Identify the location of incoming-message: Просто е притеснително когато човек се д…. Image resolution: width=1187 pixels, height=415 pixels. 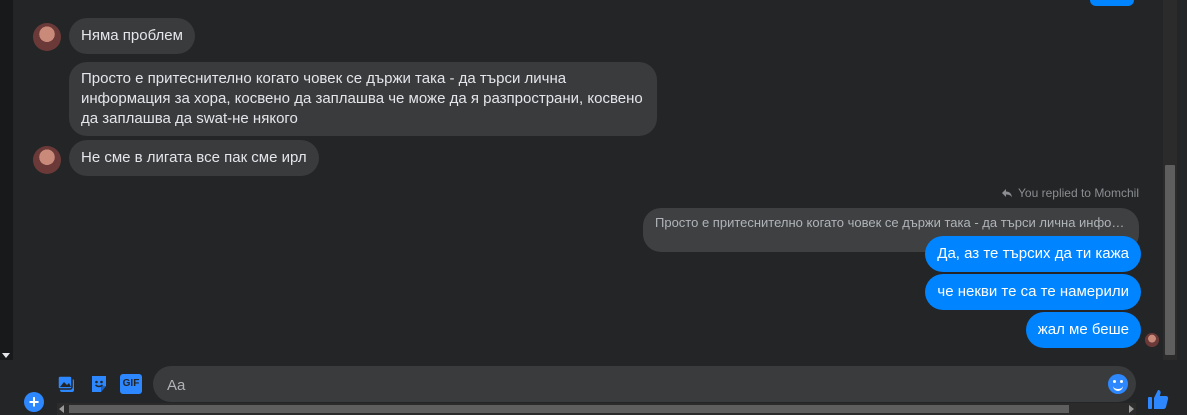
(363, 99).